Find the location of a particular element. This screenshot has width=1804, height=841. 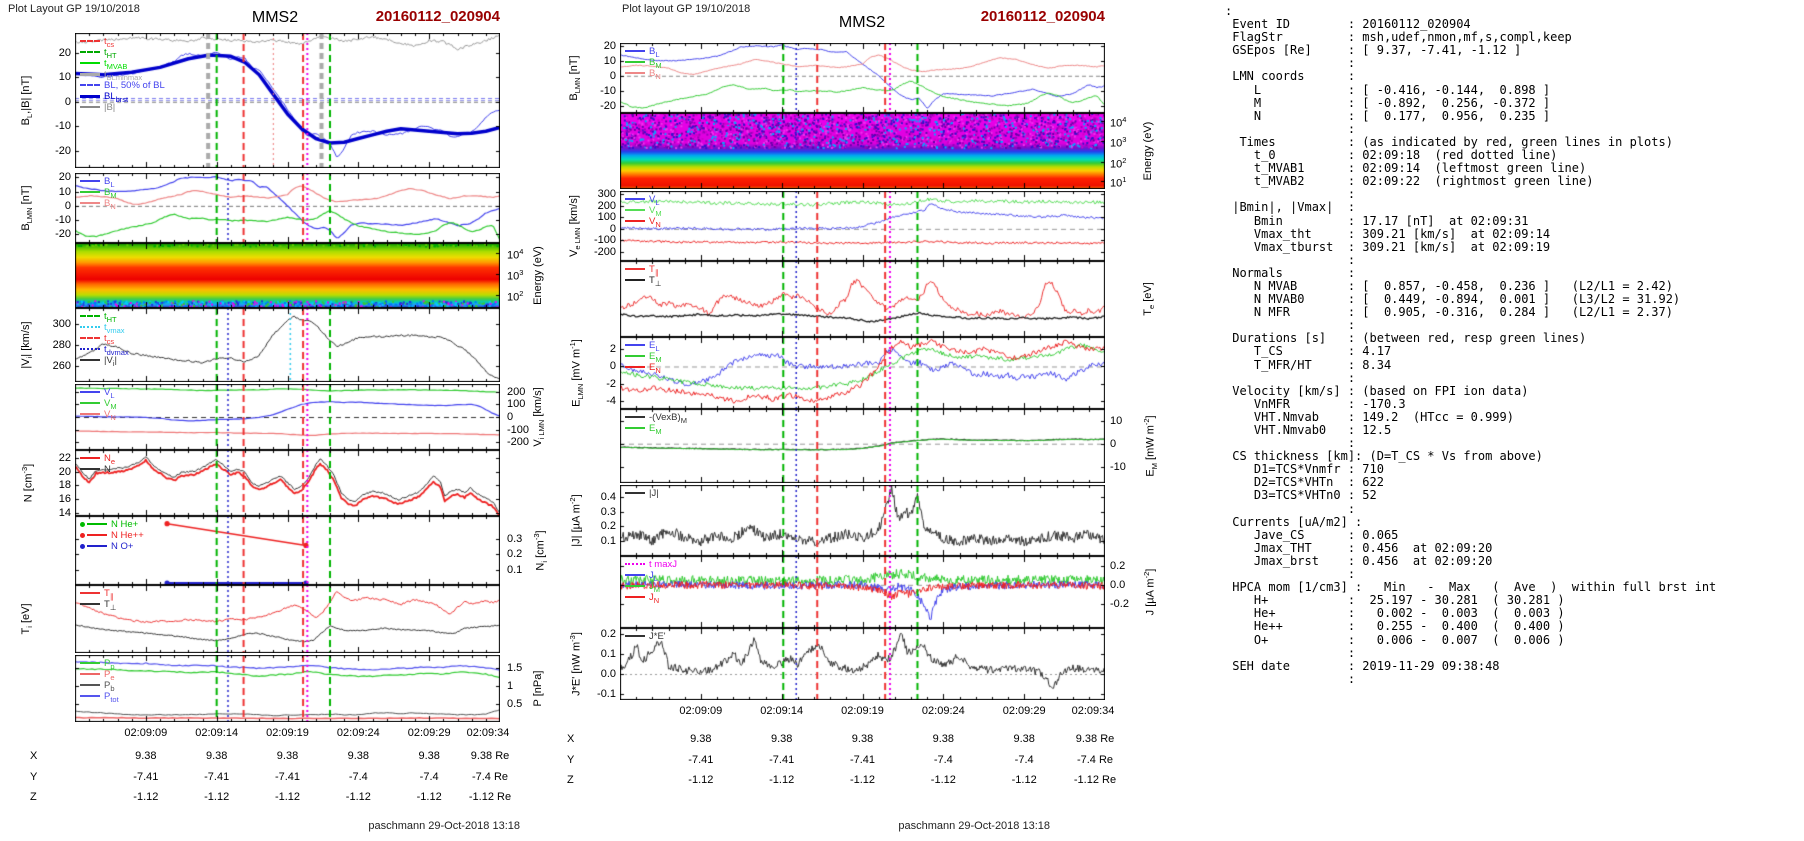

left-ephemeris-row-label: Y is located at coordinates (34, 777).